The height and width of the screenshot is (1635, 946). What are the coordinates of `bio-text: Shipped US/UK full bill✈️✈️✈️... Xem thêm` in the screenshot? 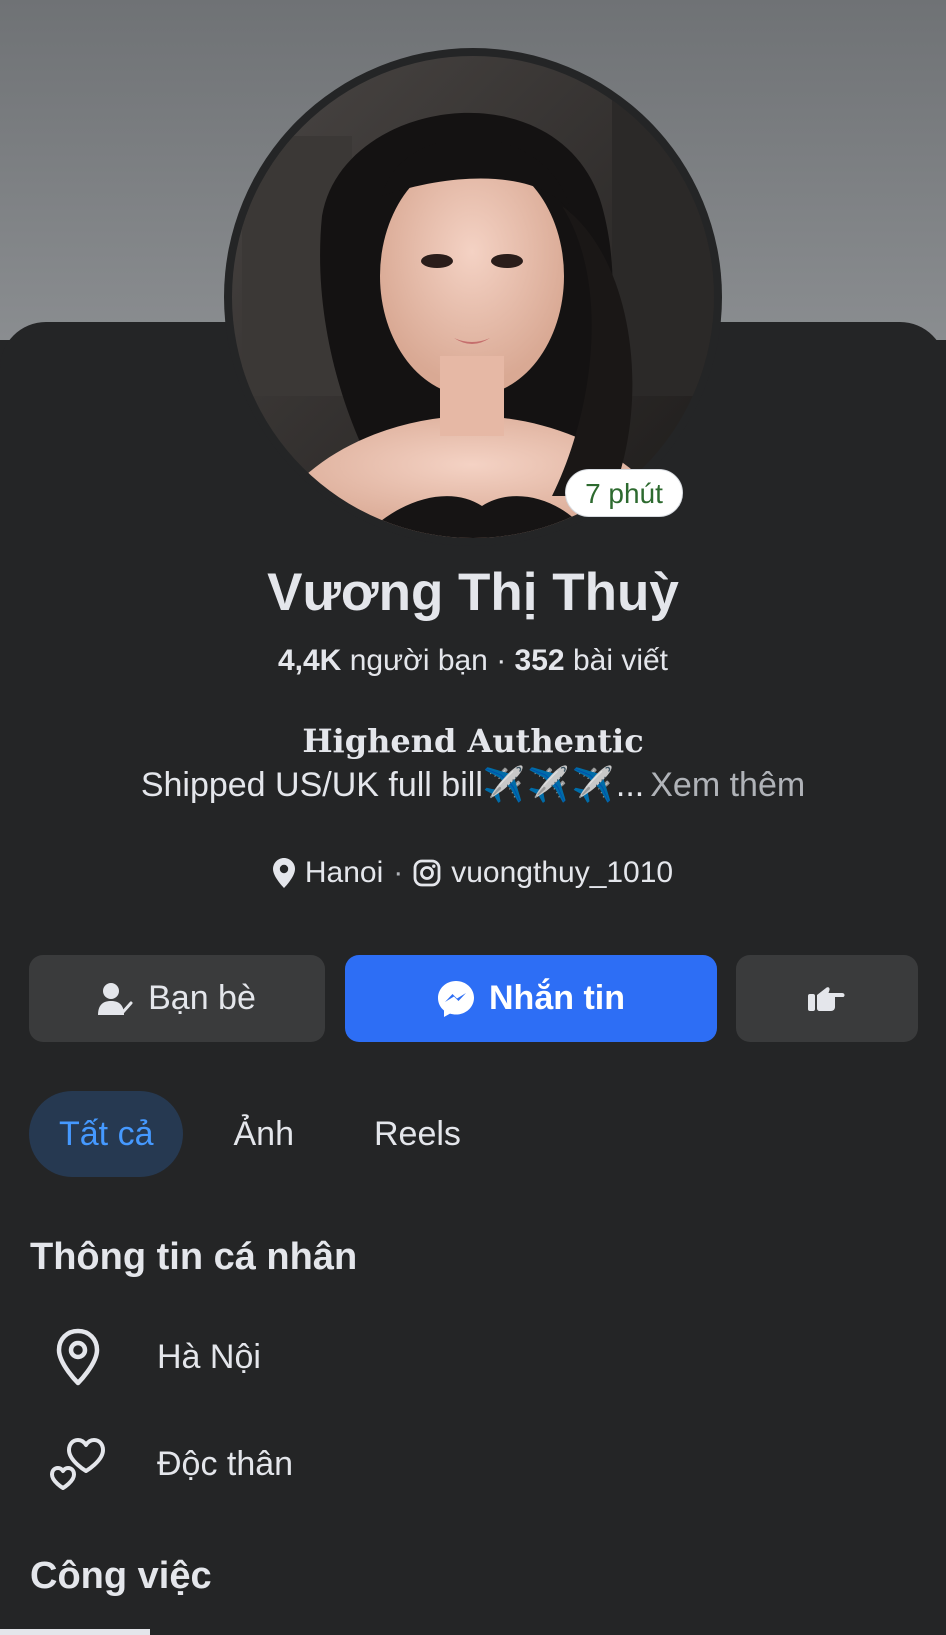 It's located at (473, 785).